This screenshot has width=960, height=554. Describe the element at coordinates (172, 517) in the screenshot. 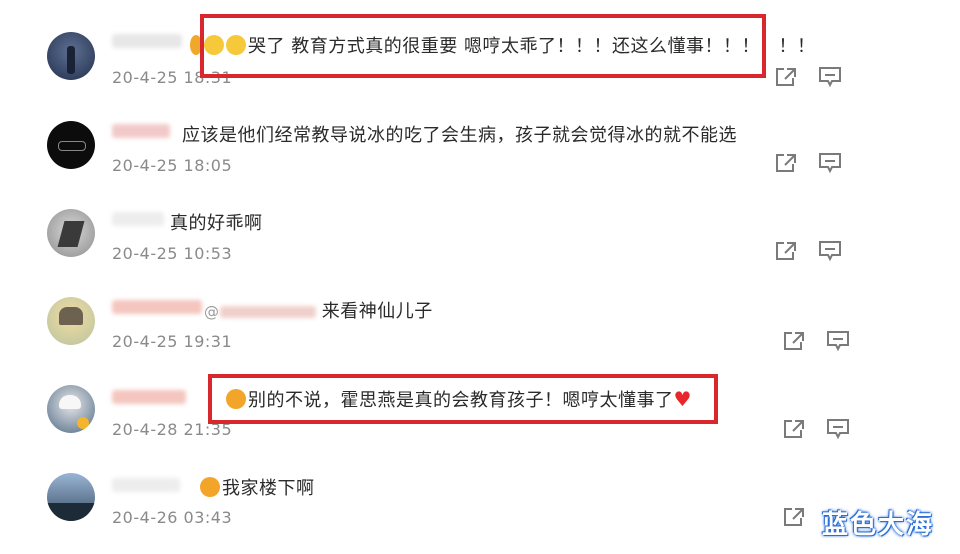

I see `comment-time: 20-4-26 03:43` at that location.